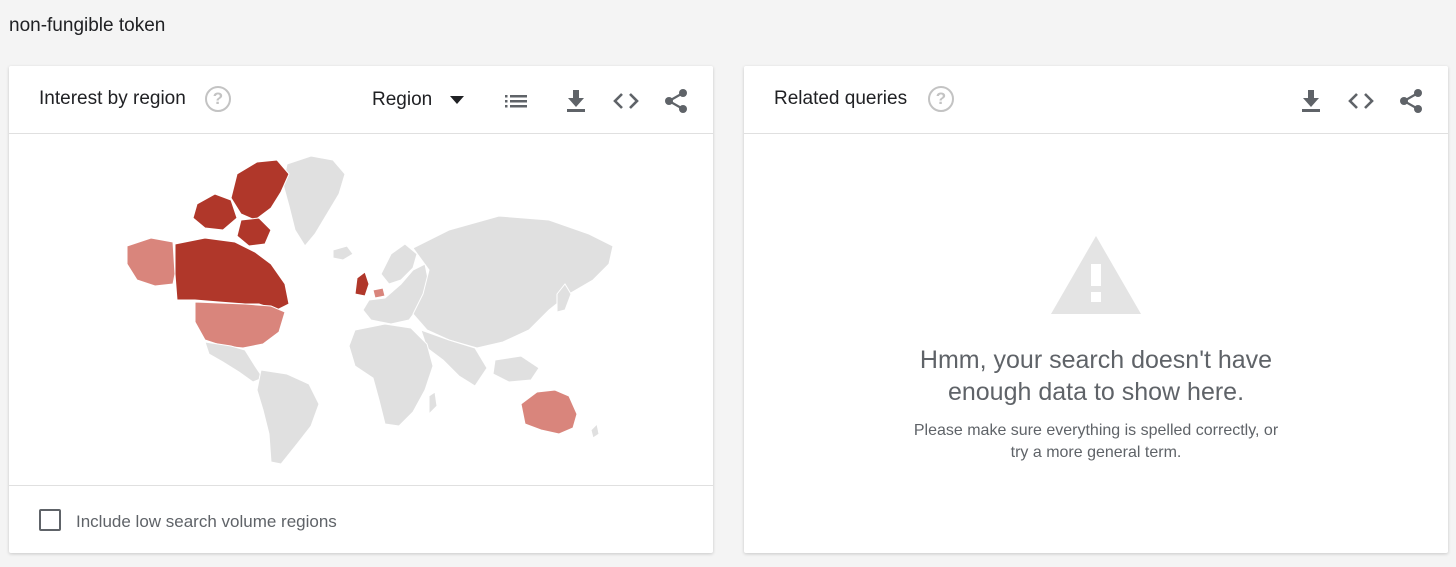 This screenshot has width=1456, height=567. Describe the element at coordinates (361, 519) in the screenshot. I see `card-footer: Include low search volume regions` at that location.